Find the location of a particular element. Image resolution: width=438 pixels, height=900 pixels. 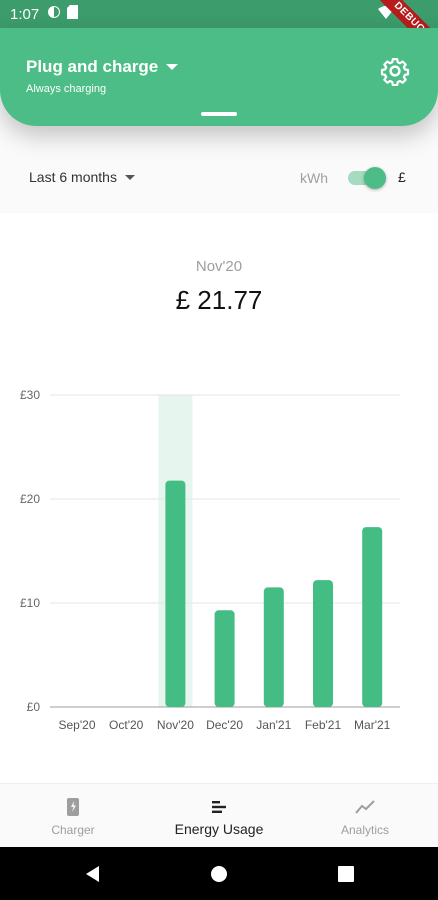

y-tick-label: £20 is located at coordinates (30, 499).